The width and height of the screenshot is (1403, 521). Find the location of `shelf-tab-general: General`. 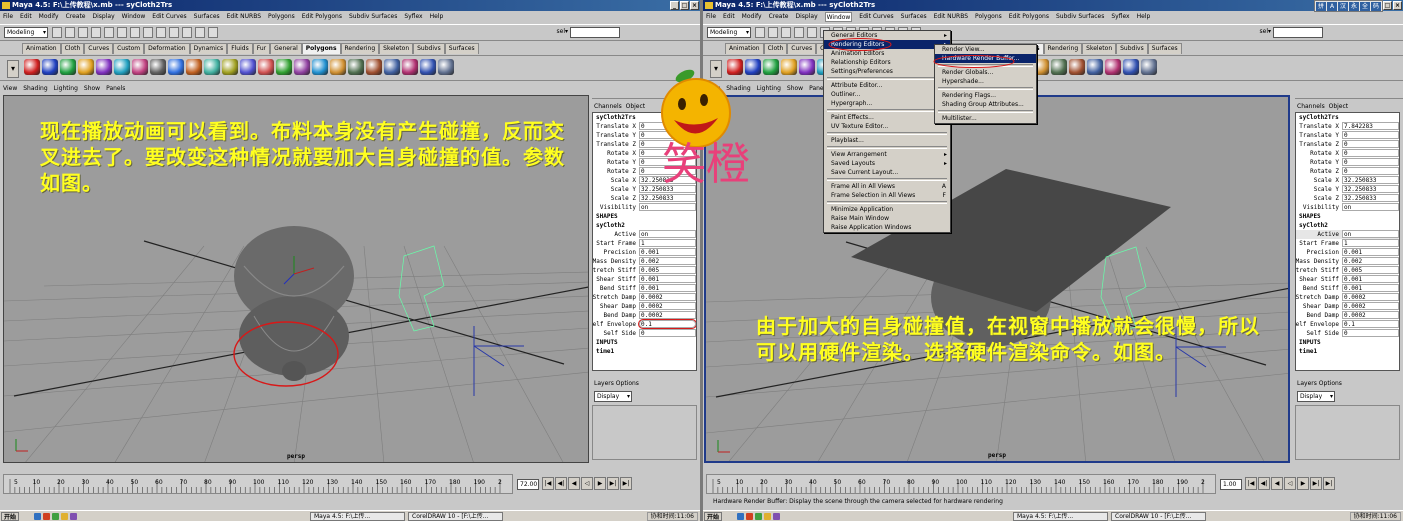

shelf-tab-general: General is located at coordinates (286, 48).